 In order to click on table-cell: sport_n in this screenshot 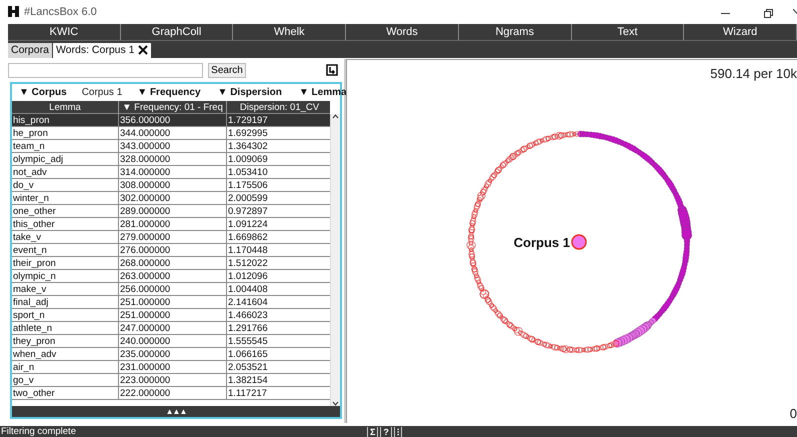, I will do `click(65, 315)`.